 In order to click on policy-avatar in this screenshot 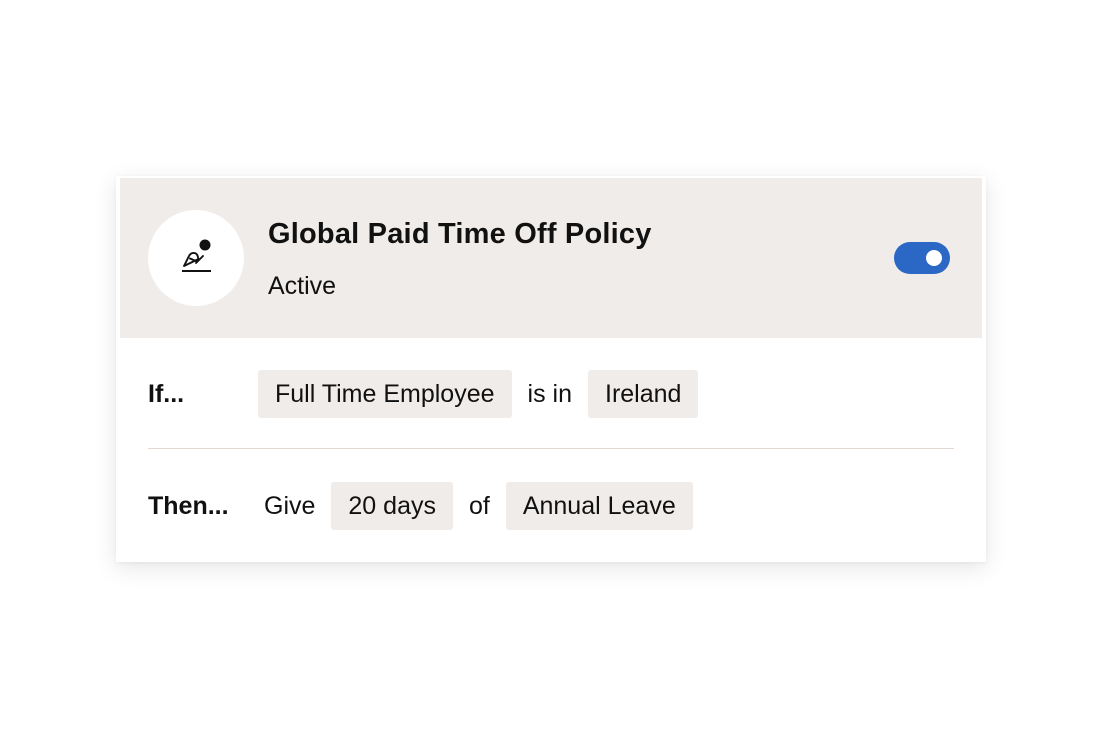, I will do `click(196, 258)`.